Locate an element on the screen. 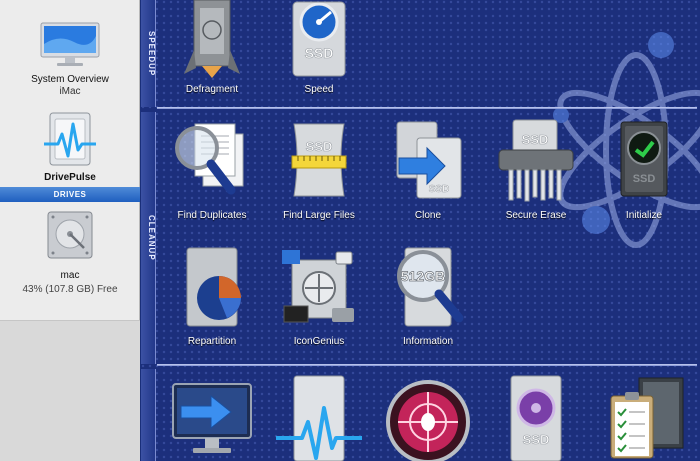 The height and width of the screenshot is (461, 700). speed-ssd-text: SSD is located at coordinates (319, 53).